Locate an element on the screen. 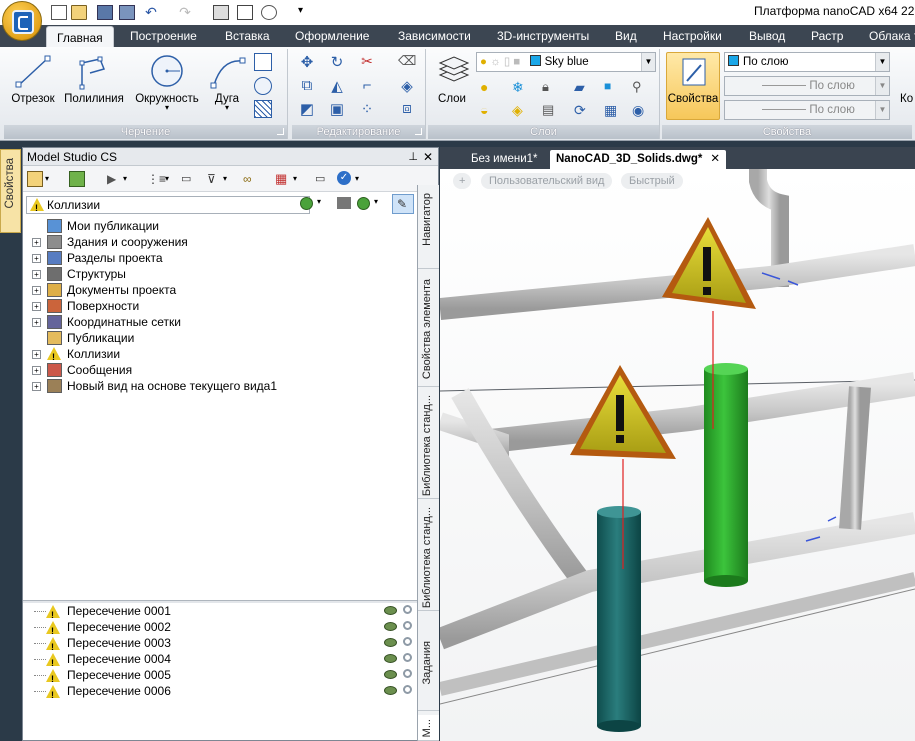 This screenshot has height=741, width=915. lineweight-combo: По слою ▼ is located at coordinates (807, 110).